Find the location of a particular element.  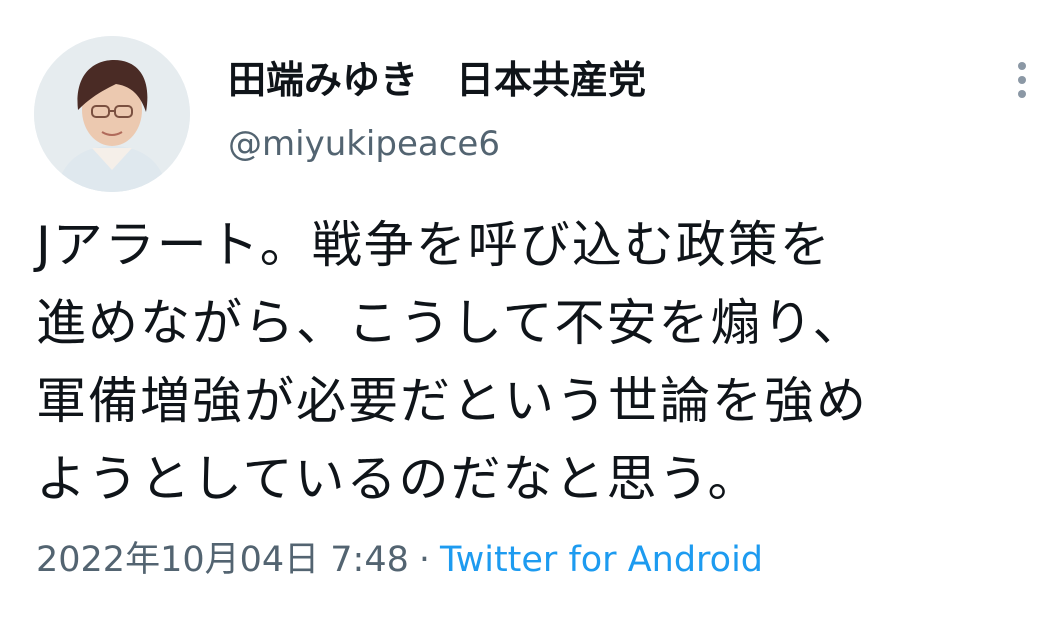

tweet-metadata: 2022年10月04日 7:48 · Twitter for Android is located at coordinates (399, 560).